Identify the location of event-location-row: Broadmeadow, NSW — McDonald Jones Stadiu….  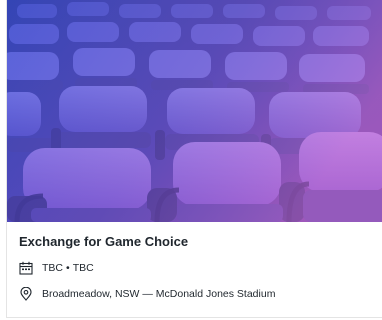
(195, 294).